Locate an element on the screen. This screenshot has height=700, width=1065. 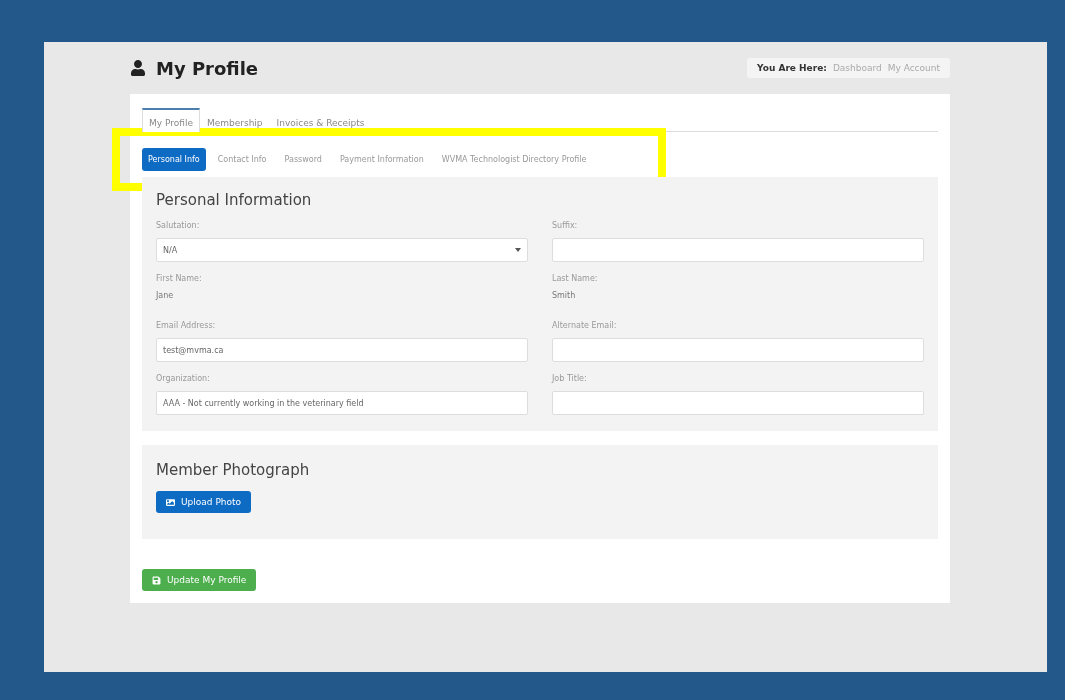
field-label: Job Title: is located at coordinates (570, 378).